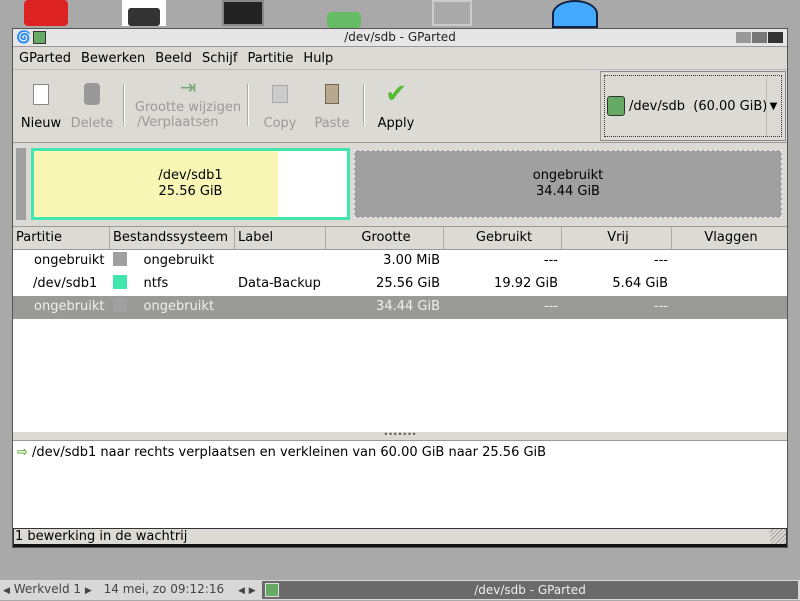 The image size is (800, 601). I want to click on new-button: Nieuw, so click(41, 104).